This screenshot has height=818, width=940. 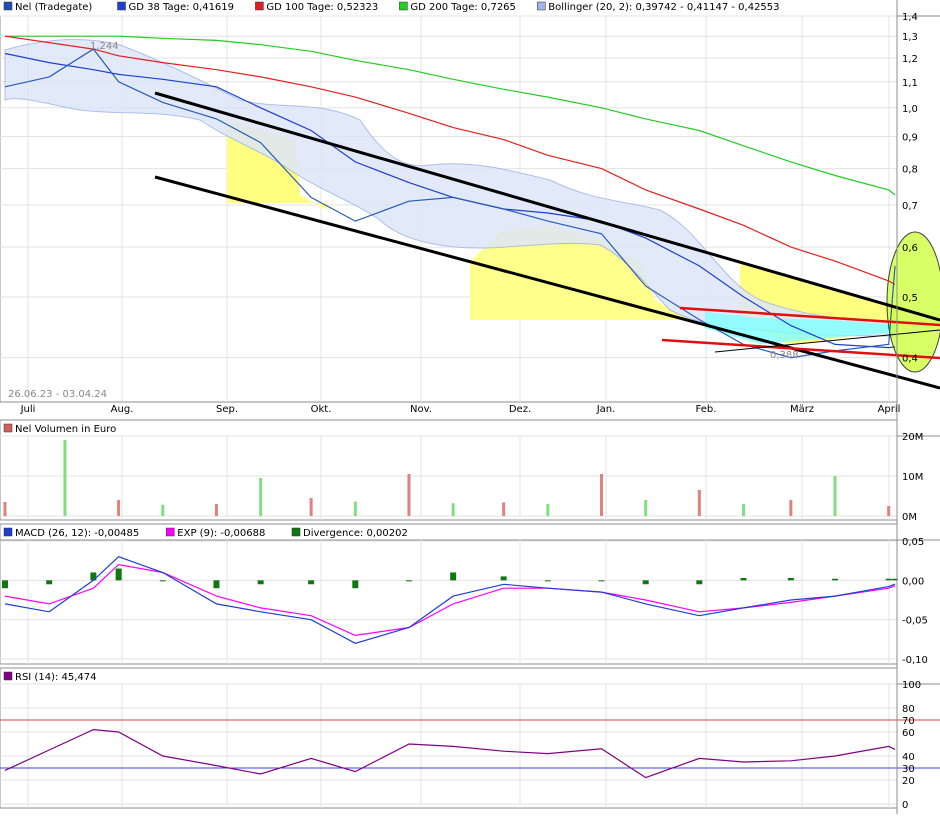 I want to click on y-tick-label: 10M, so click(x=912, y=477).